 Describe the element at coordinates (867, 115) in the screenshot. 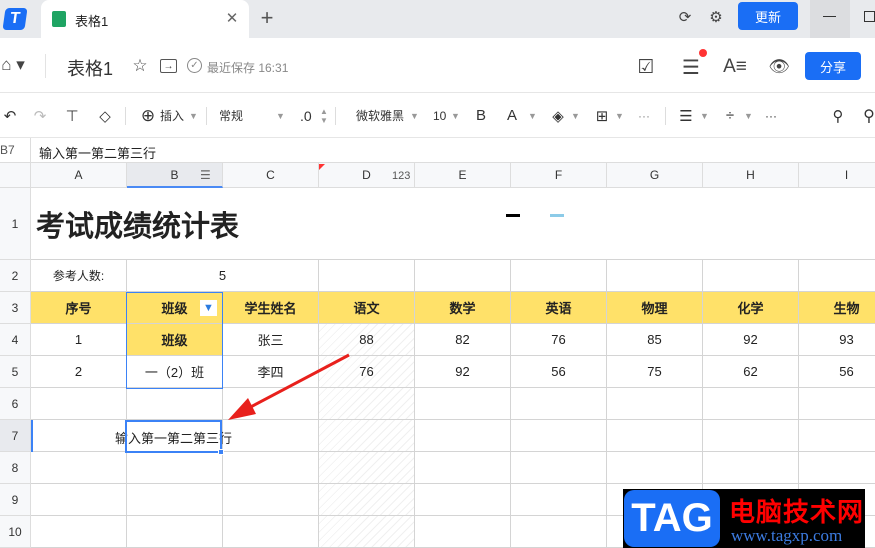

I see `search-icon: ⚲` at that location.